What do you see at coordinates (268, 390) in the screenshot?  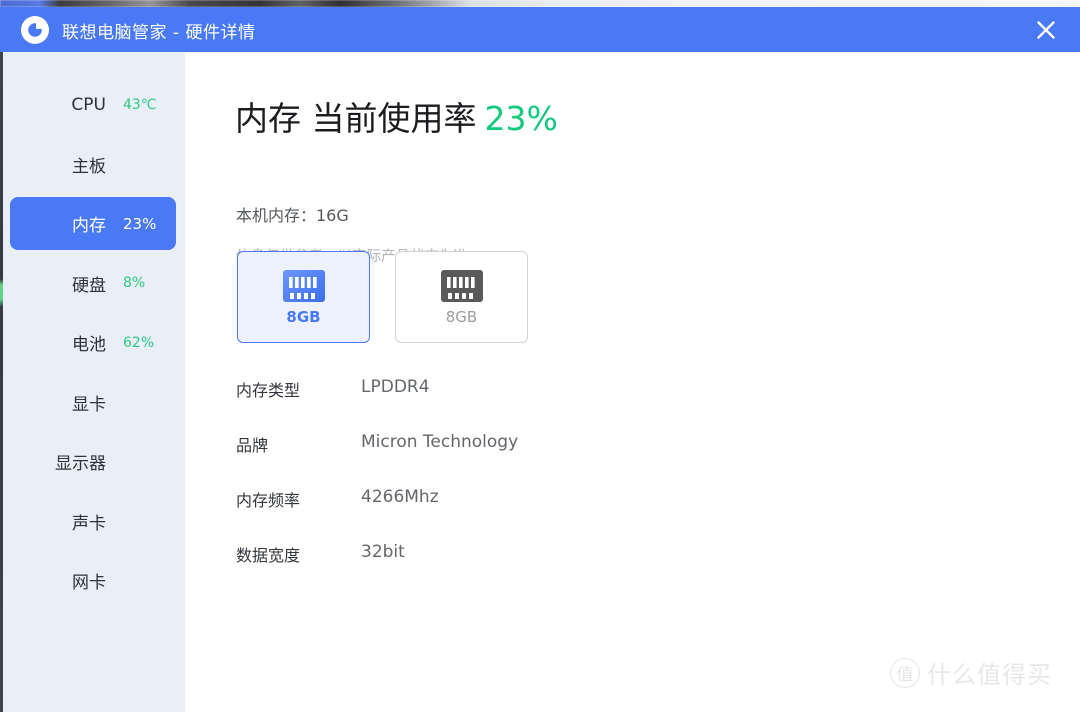 I see `spec-key: 内存类型` at bounding box center [268, 390].